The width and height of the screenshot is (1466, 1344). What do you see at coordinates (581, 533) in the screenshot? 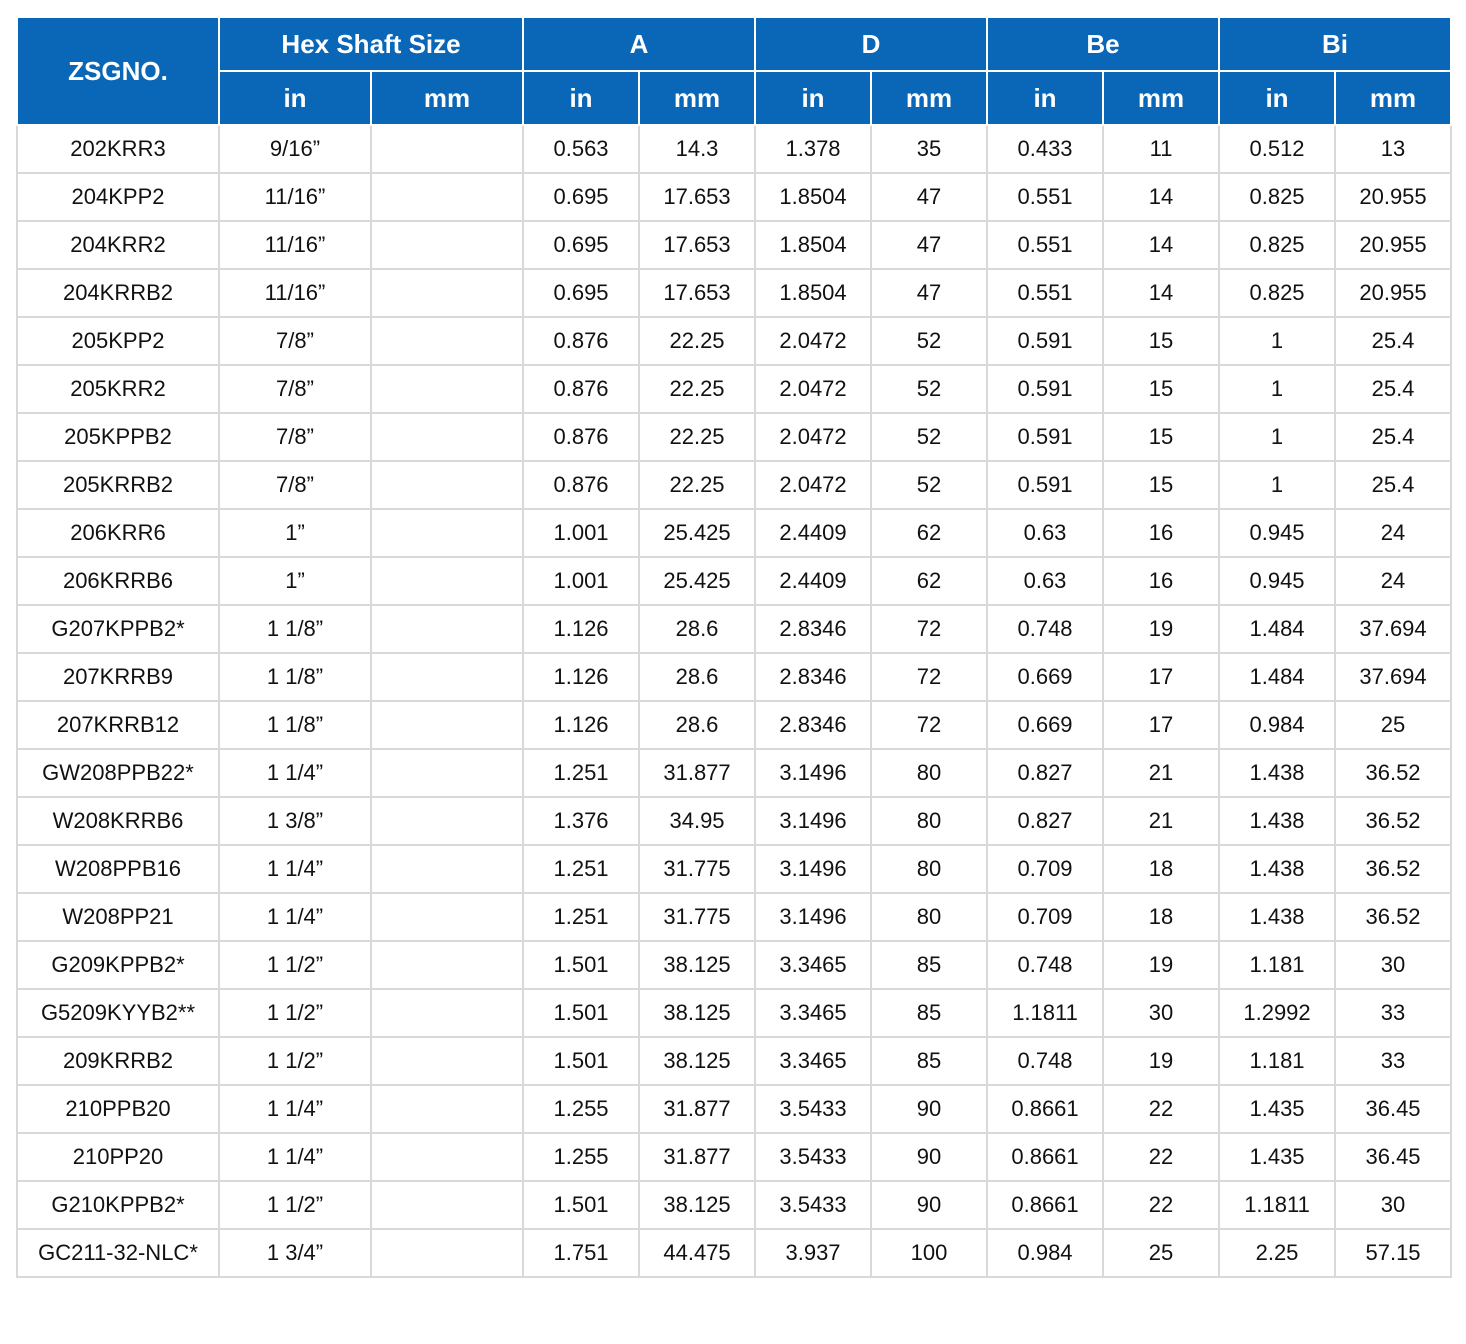
I see `cell-a-in: 1.001` at bounding box center [581, 533].